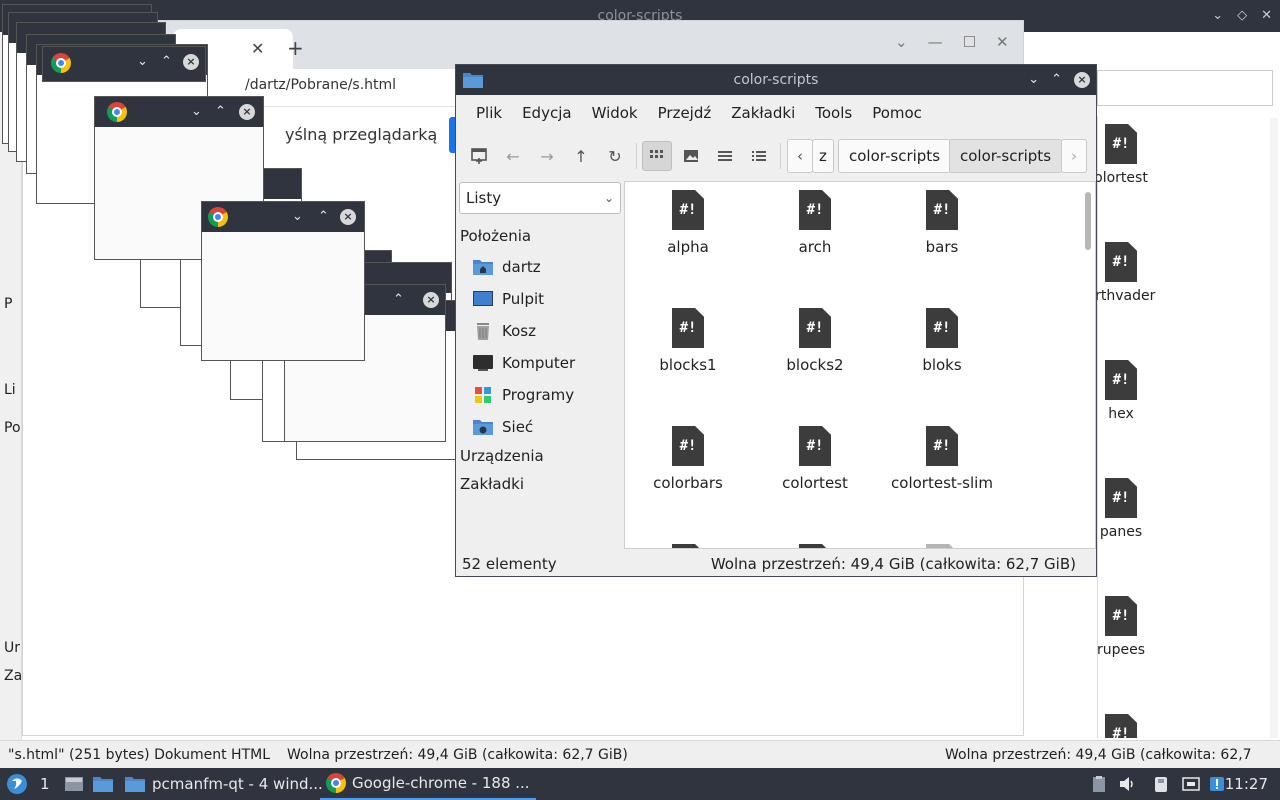 This screenshot has height=800, width=1280. I want to click on sidebar-item-komputer: Komputer, so click(523, 363).